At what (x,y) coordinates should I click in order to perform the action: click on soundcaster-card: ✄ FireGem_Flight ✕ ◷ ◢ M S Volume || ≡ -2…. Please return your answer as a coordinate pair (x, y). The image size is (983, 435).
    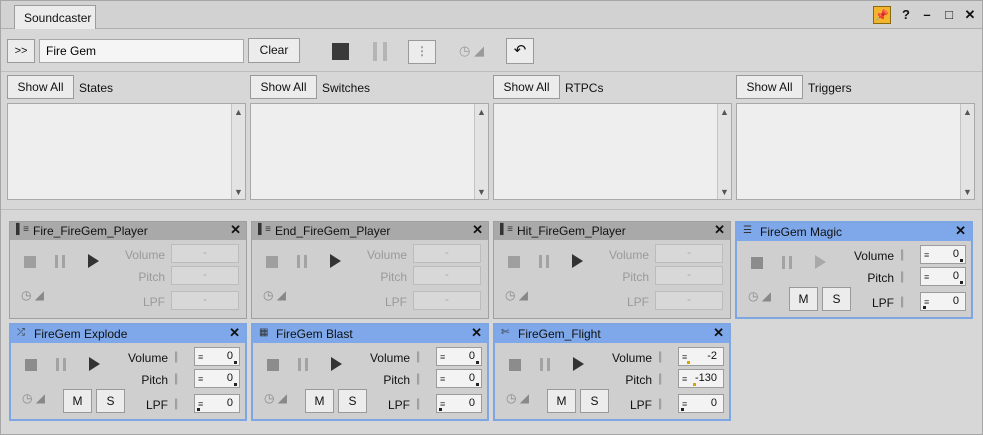
    Looking at the image, I should click on (612, 372).